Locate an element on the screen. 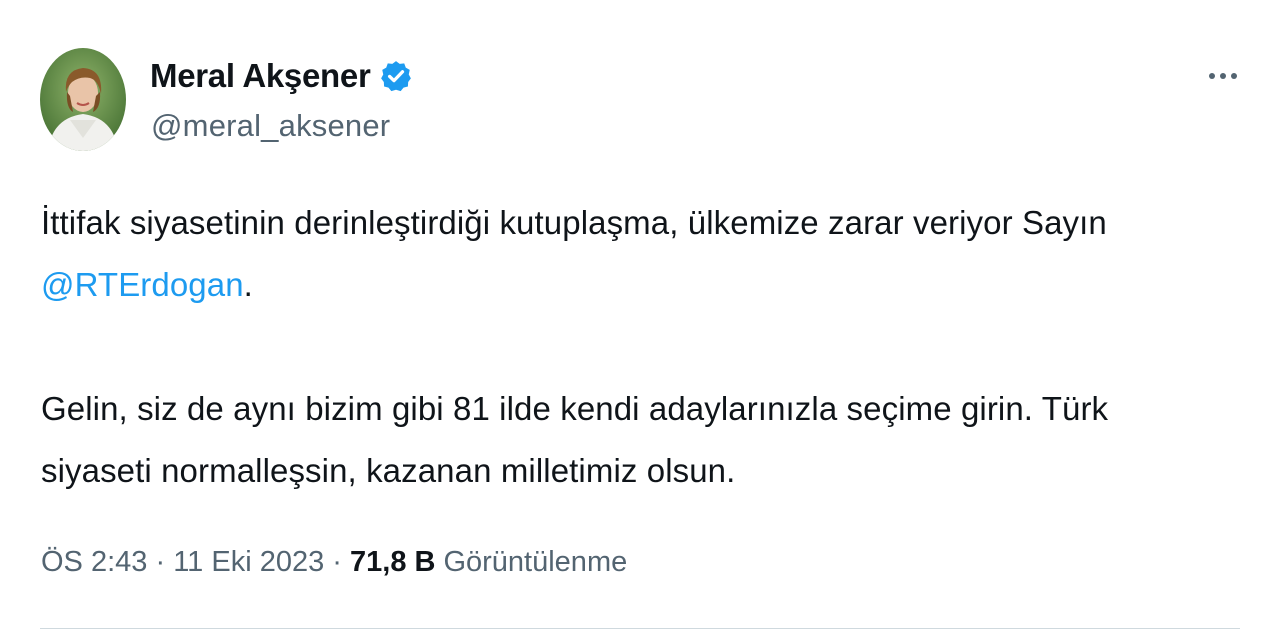 The image size is (1280, 640). mention-link: @RTErdogan is located at coordinates (142, 284).